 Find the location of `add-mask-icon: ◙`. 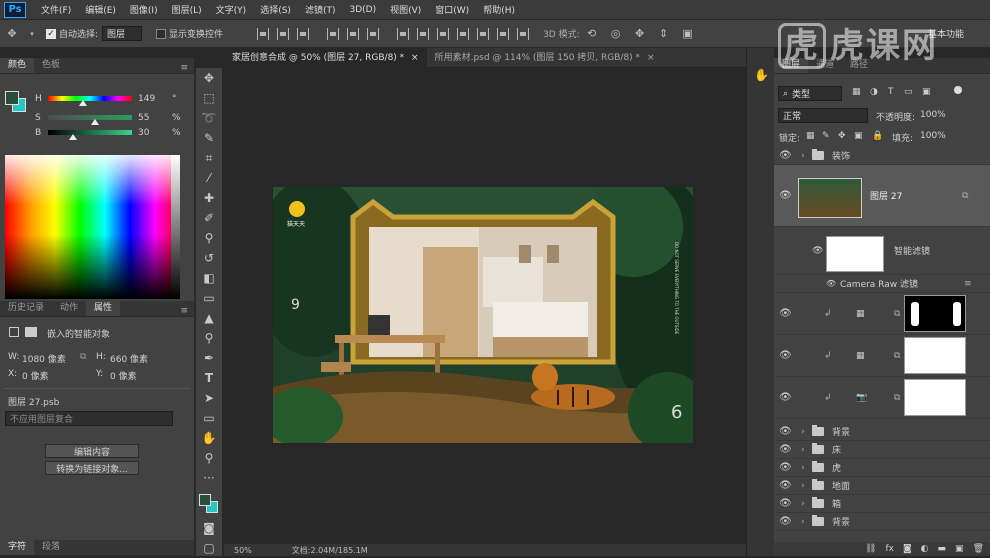

add-mask-icon: ◙ is located at coordinates (907, 549).